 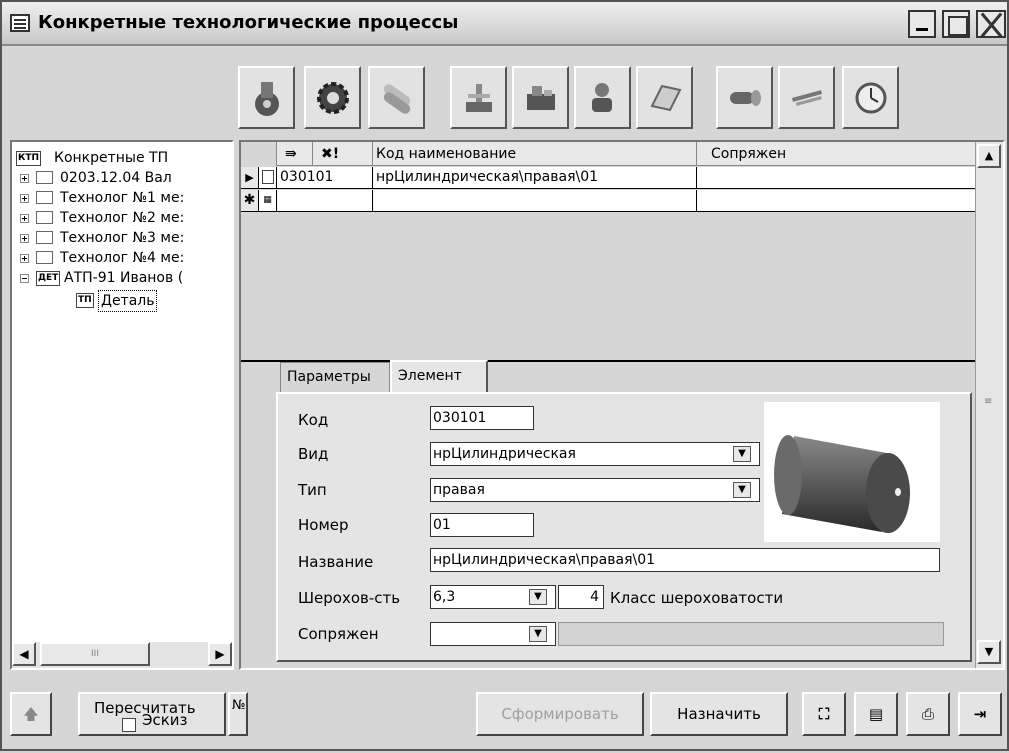 I want to click on clock-icon, so click(x=871, y=98).